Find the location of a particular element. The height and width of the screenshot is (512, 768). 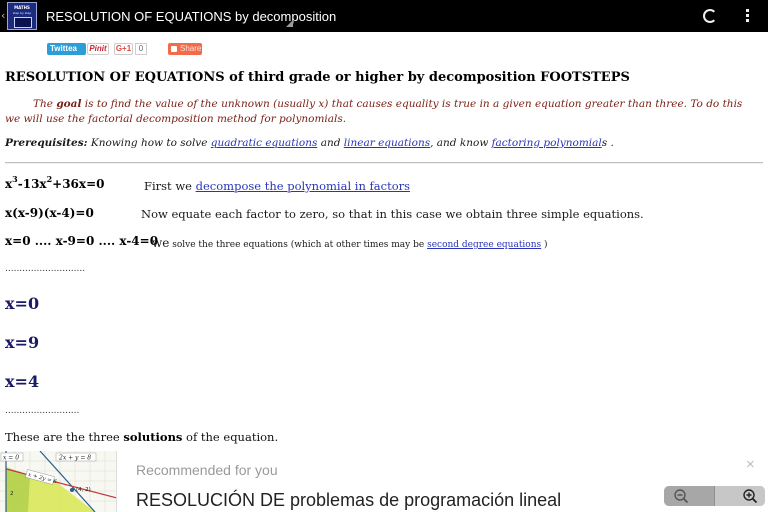

zoom-out-icon is located at coordinates (681, 496).